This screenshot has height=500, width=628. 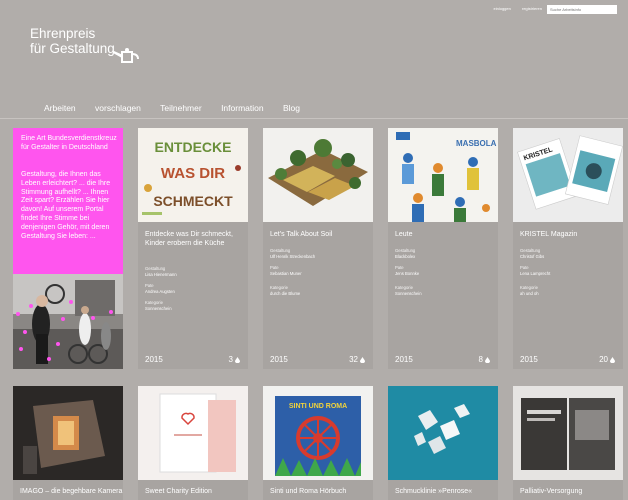 What do you see at coordinates (318, 406) in the screenshot?
I see `svg-text: SINTI UND ROMA` at bounding box center [318, 406].